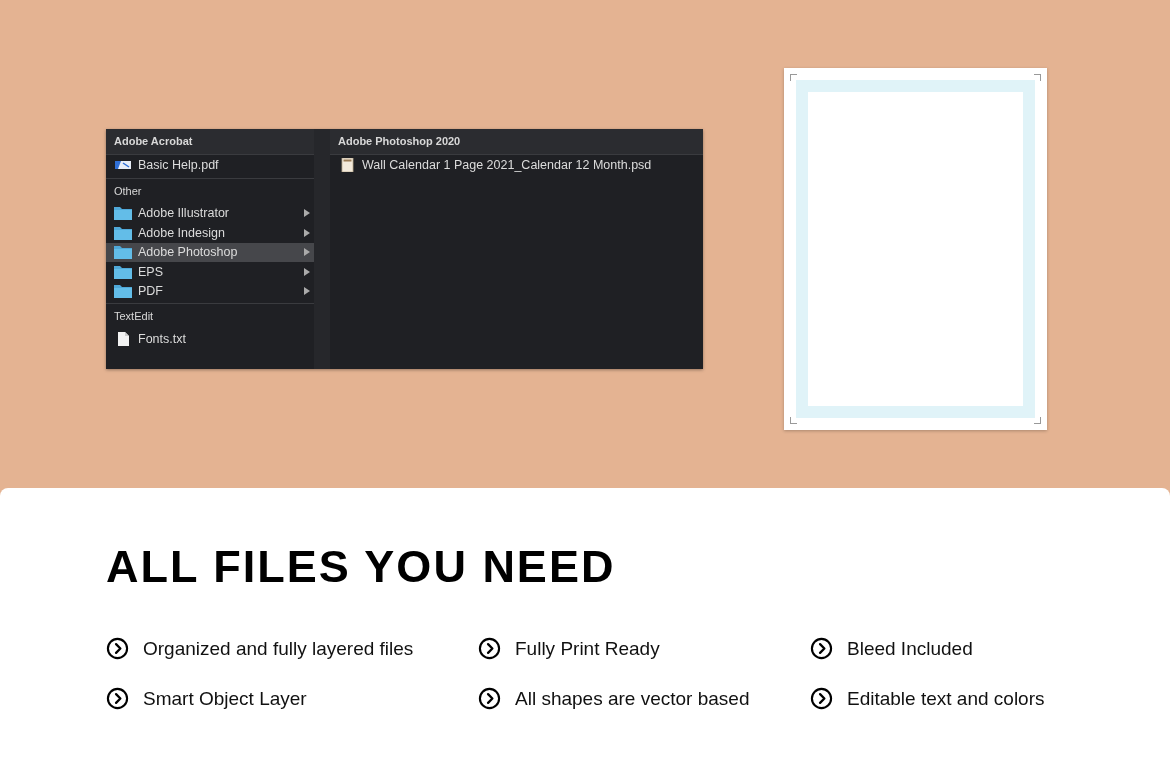 Image resolution: width=1170 pixels, height=780 pixels. What do you see at coordinates (946, 698) in the screenshot?
I see `feature-text: Editable text and colors` at bounding box center [946, 698].